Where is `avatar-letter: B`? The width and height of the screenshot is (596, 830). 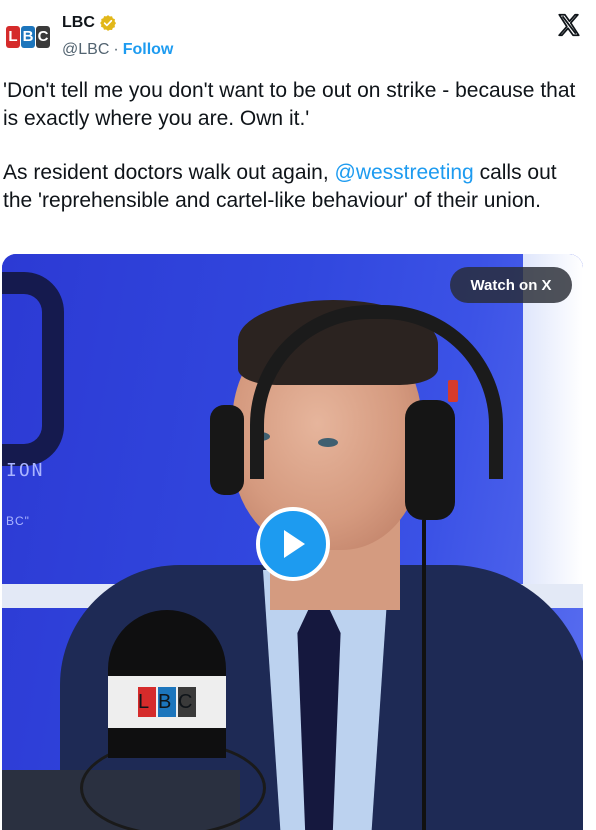 avatar-letter: B is located at coordinates (28, 37).